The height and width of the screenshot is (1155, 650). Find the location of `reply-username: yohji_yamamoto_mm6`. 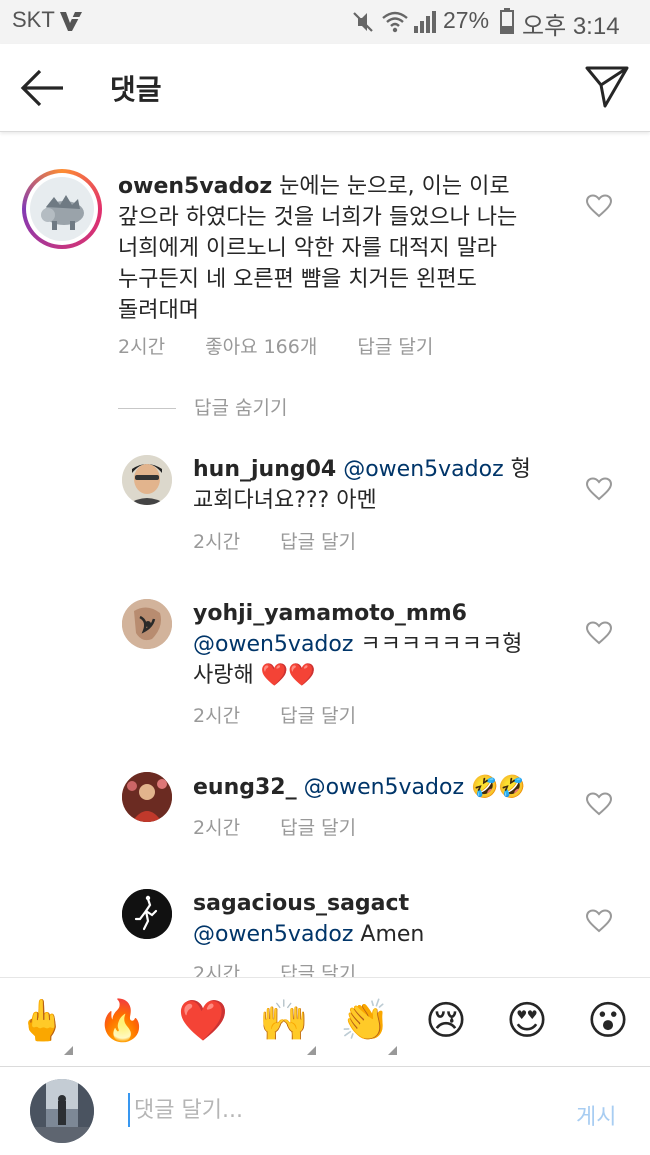

reply-username: yohji_yamamoto_mm6 is located at coordinates (330, 613).